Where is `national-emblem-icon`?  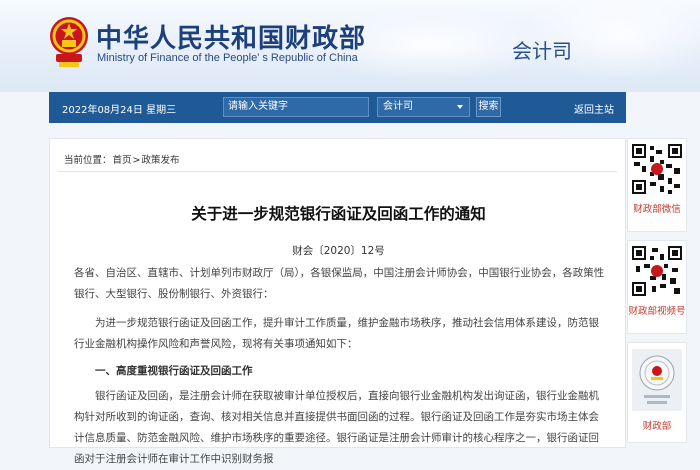 national-emblem-icon is located at coordinates (69, 42).